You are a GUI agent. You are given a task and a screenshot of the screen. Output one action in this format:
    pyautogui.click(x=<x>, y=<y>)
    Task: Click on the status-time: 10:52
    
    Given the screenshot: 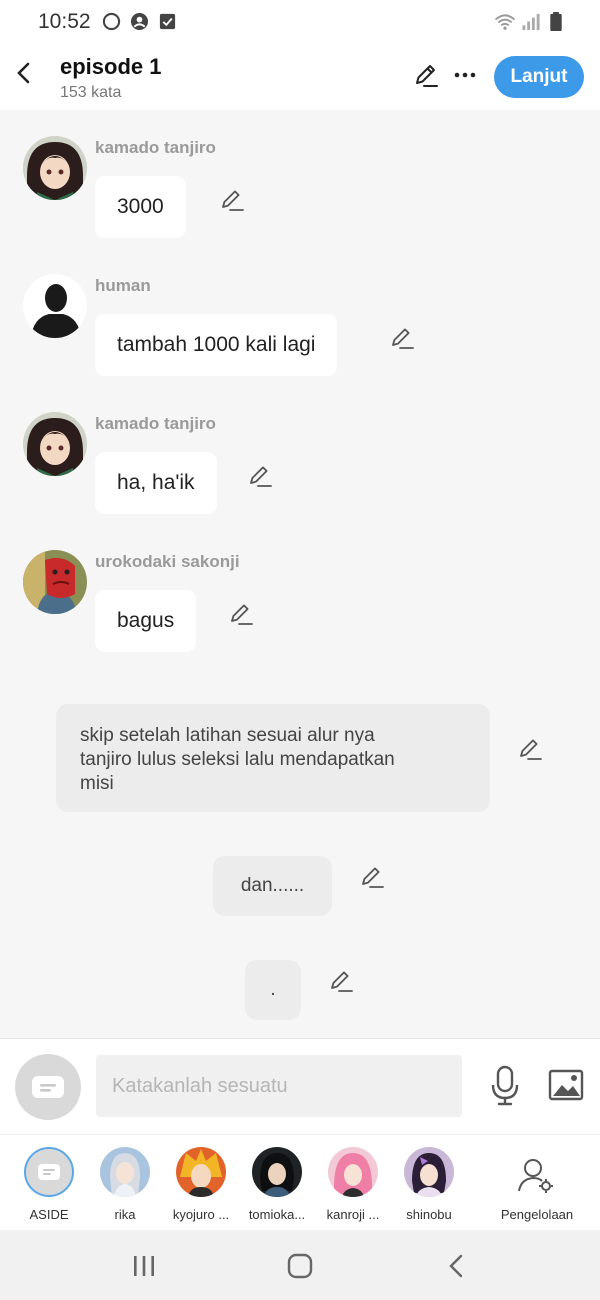 What is the action you would take?
    pyautogui.click(x=64, y=21)
    